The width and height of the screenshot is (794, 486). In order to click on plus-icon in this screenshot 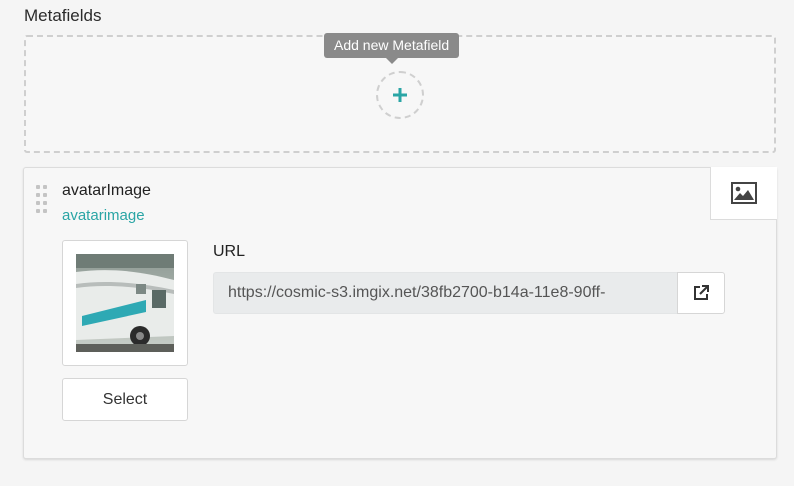, I will do `click(400, 95)`.